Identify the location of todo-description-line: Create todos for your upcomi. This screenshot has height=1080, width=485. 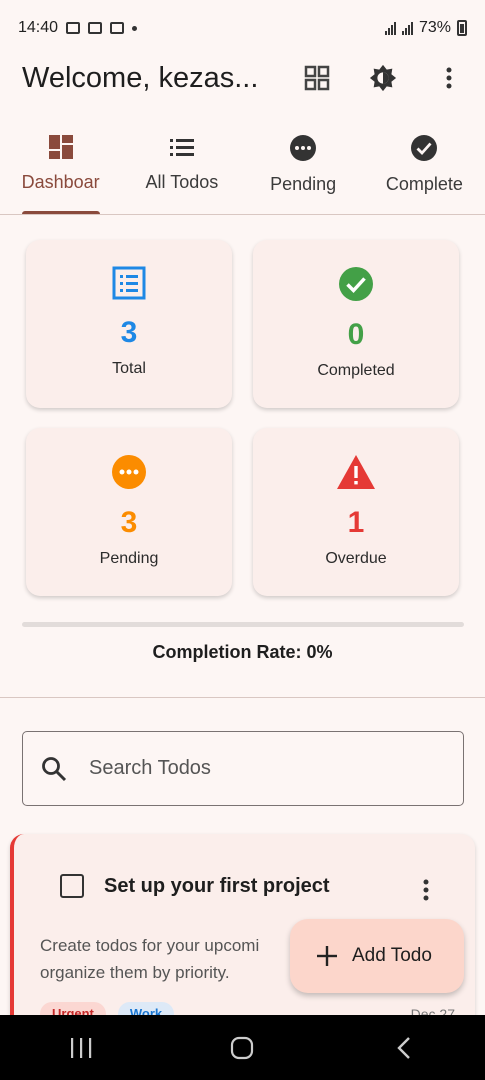
(150, 945).